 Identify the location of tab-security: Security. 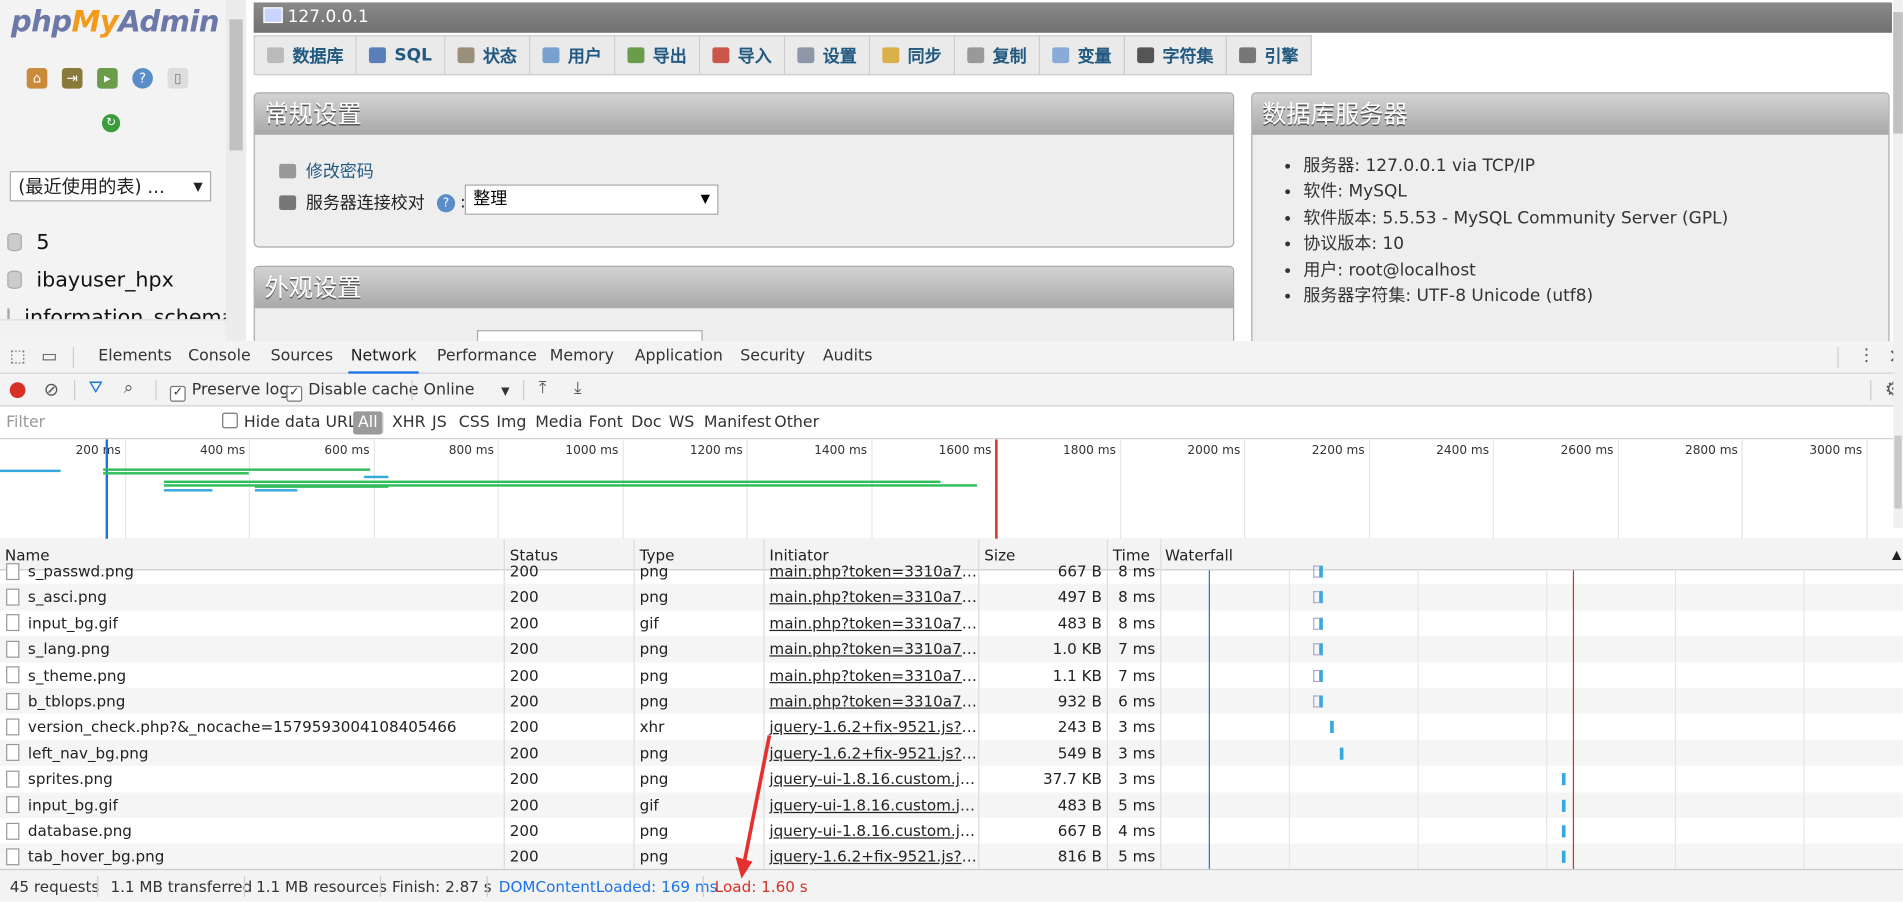
(773, 357).